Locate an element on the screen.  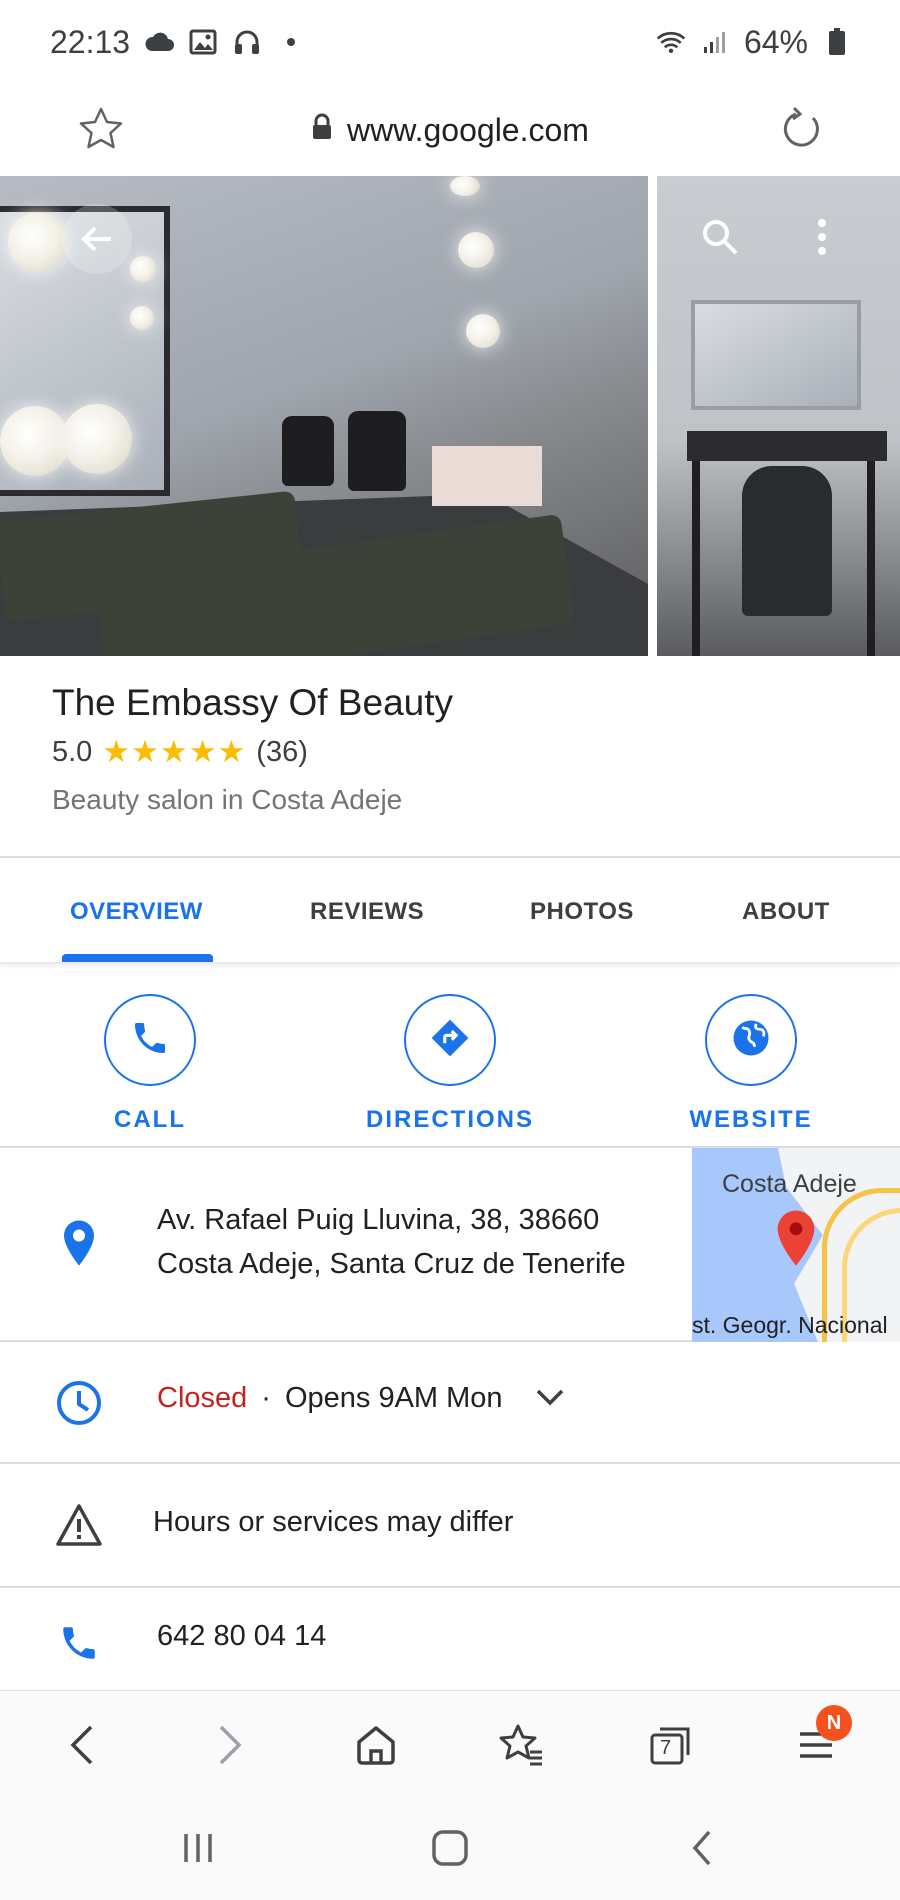
warning-icon is located at coordinates (79, 1525).